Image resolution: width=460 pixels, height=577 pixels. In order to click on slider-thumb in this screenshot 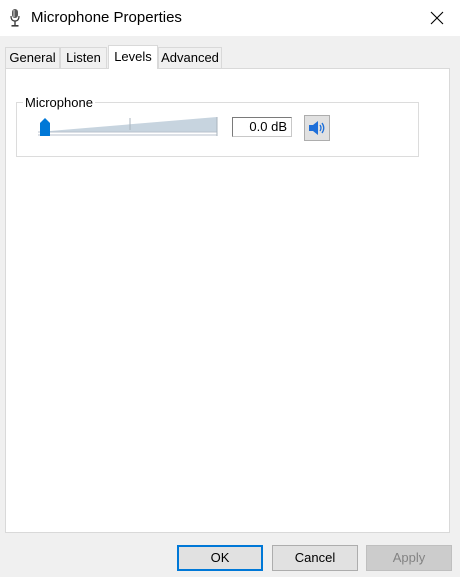, I will do `click(45, 127)`.